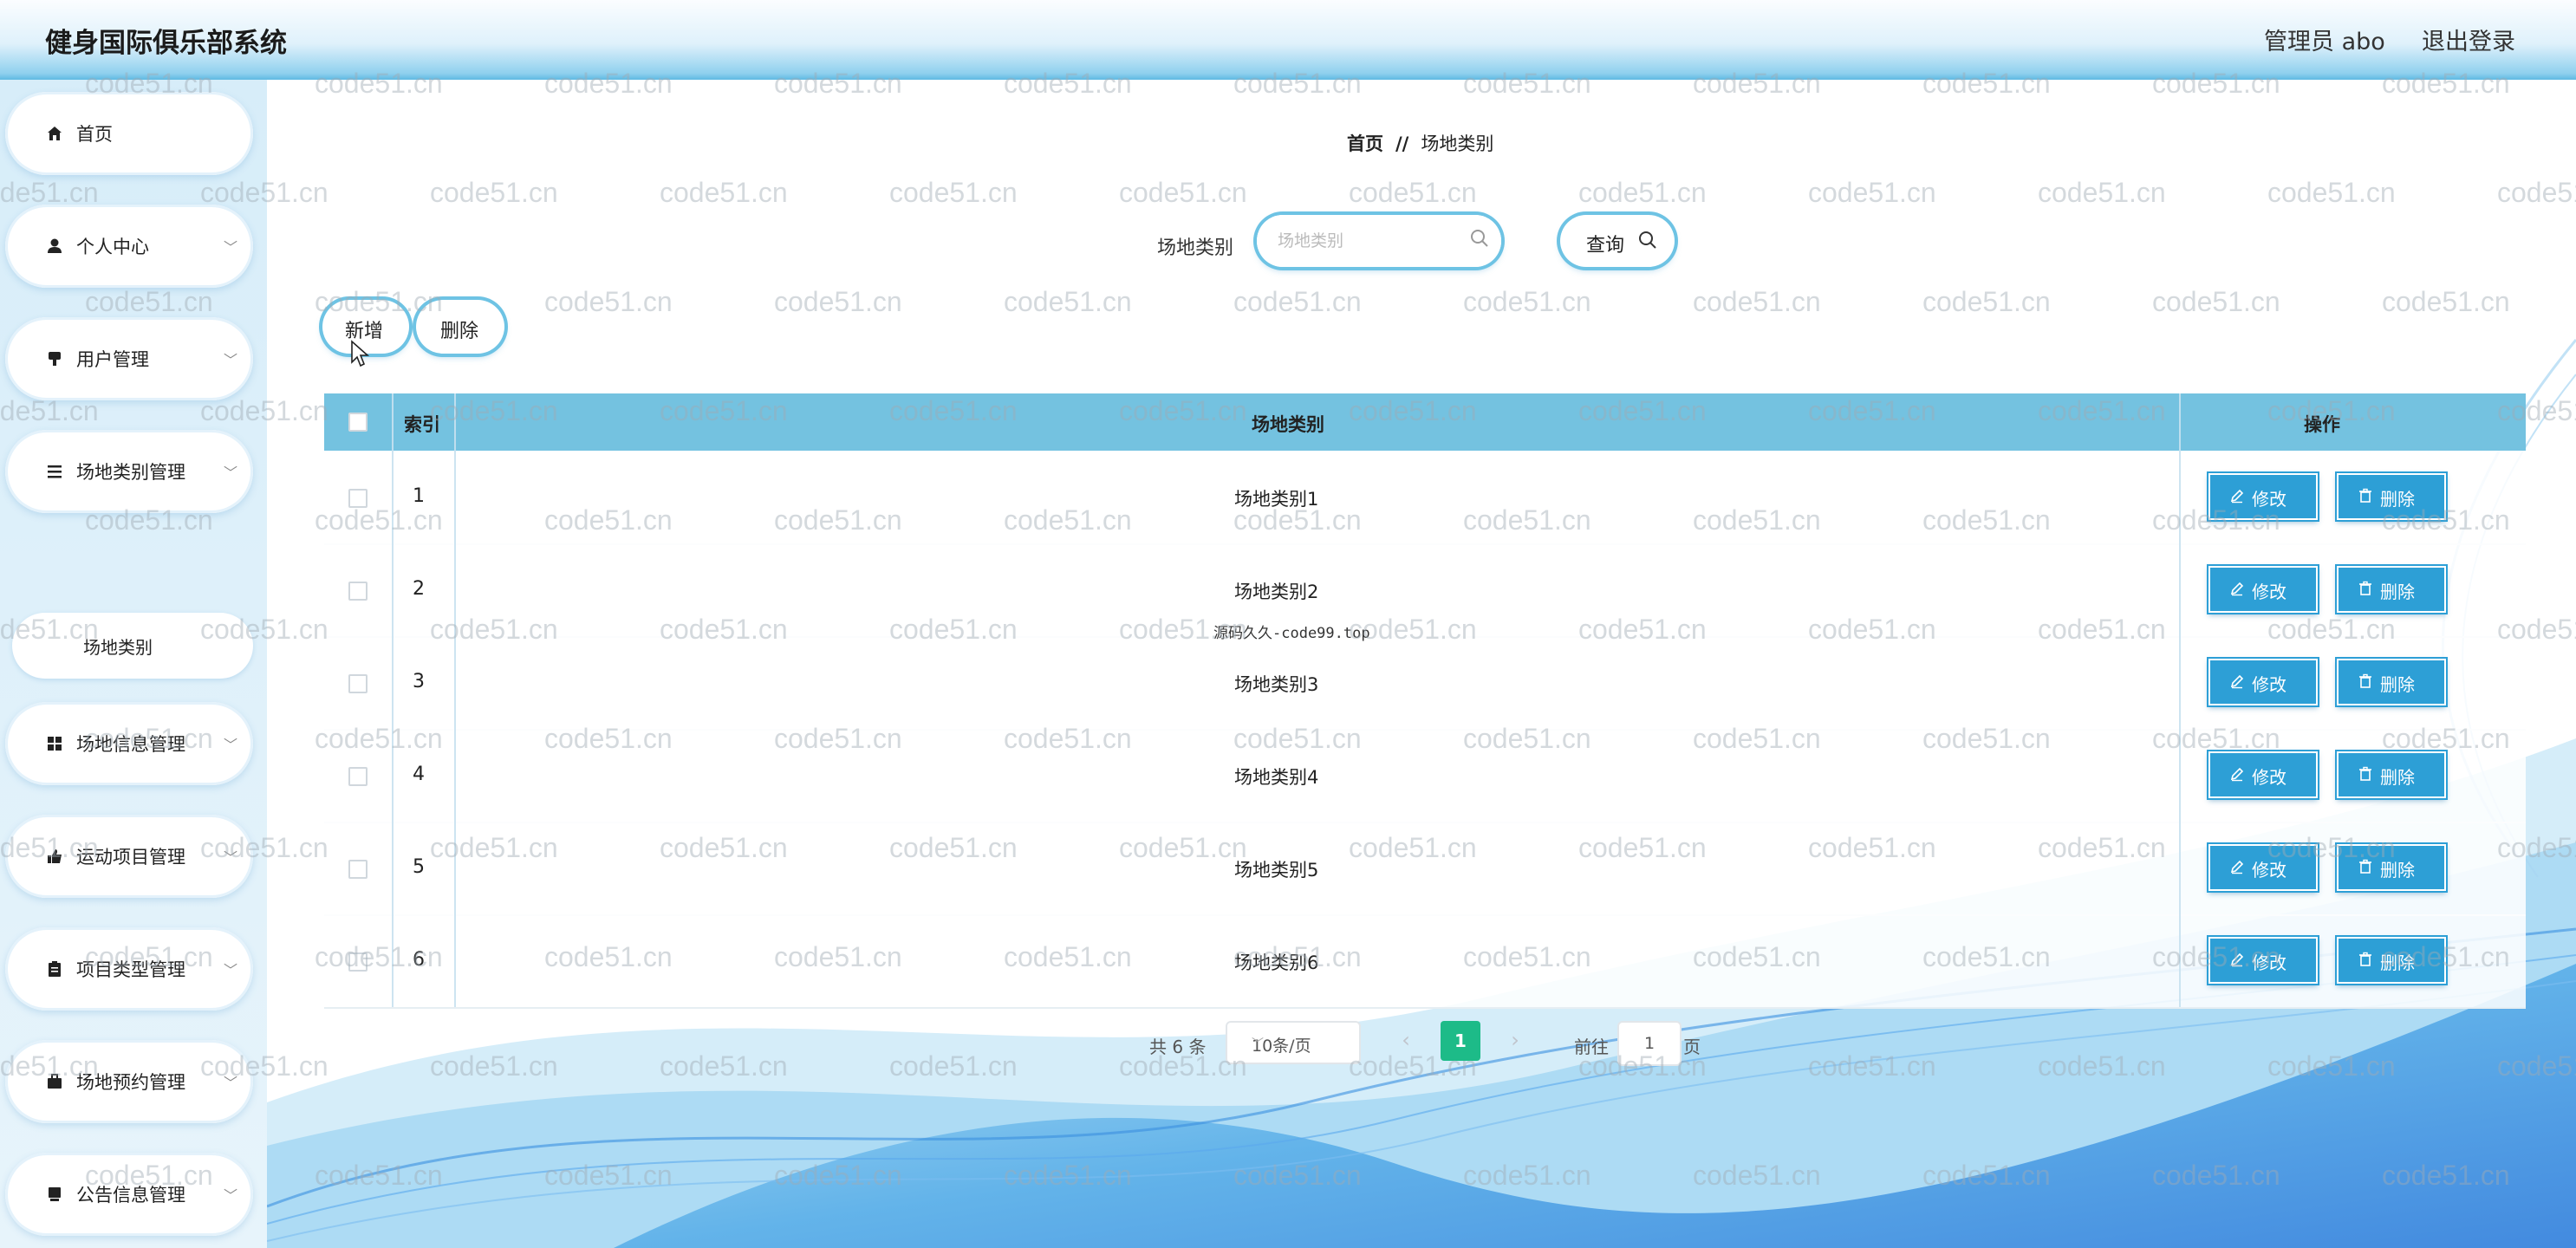 The height and width of the screenshot is (1248, 2576). What do you see at coordinates (1425, 422) in the screenshot?
I see `table-header: 索引 场地类别 操作` at bounding box center [1425, 422].